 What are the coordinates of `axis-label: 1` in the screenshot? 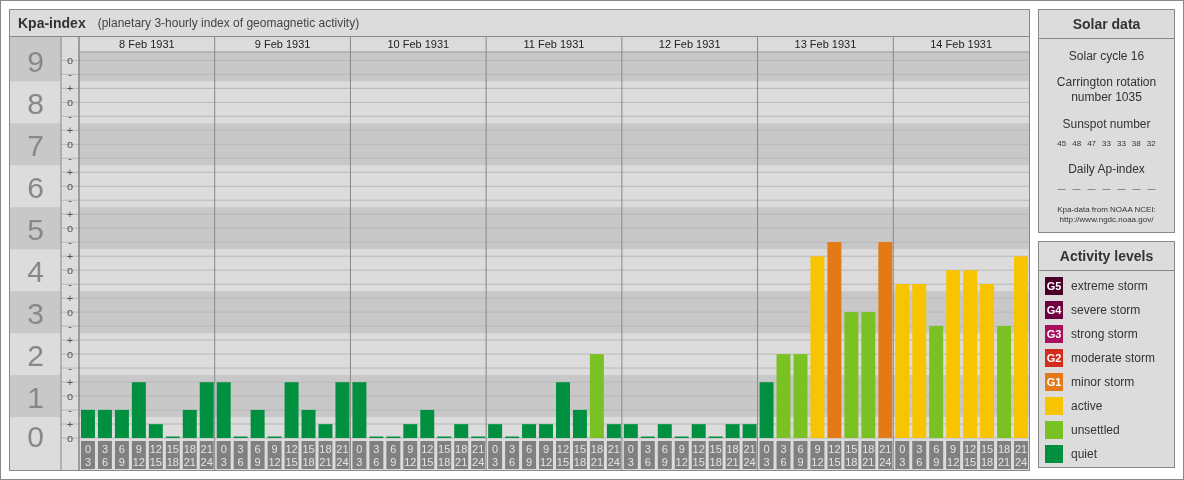 It's located at (35, 398).